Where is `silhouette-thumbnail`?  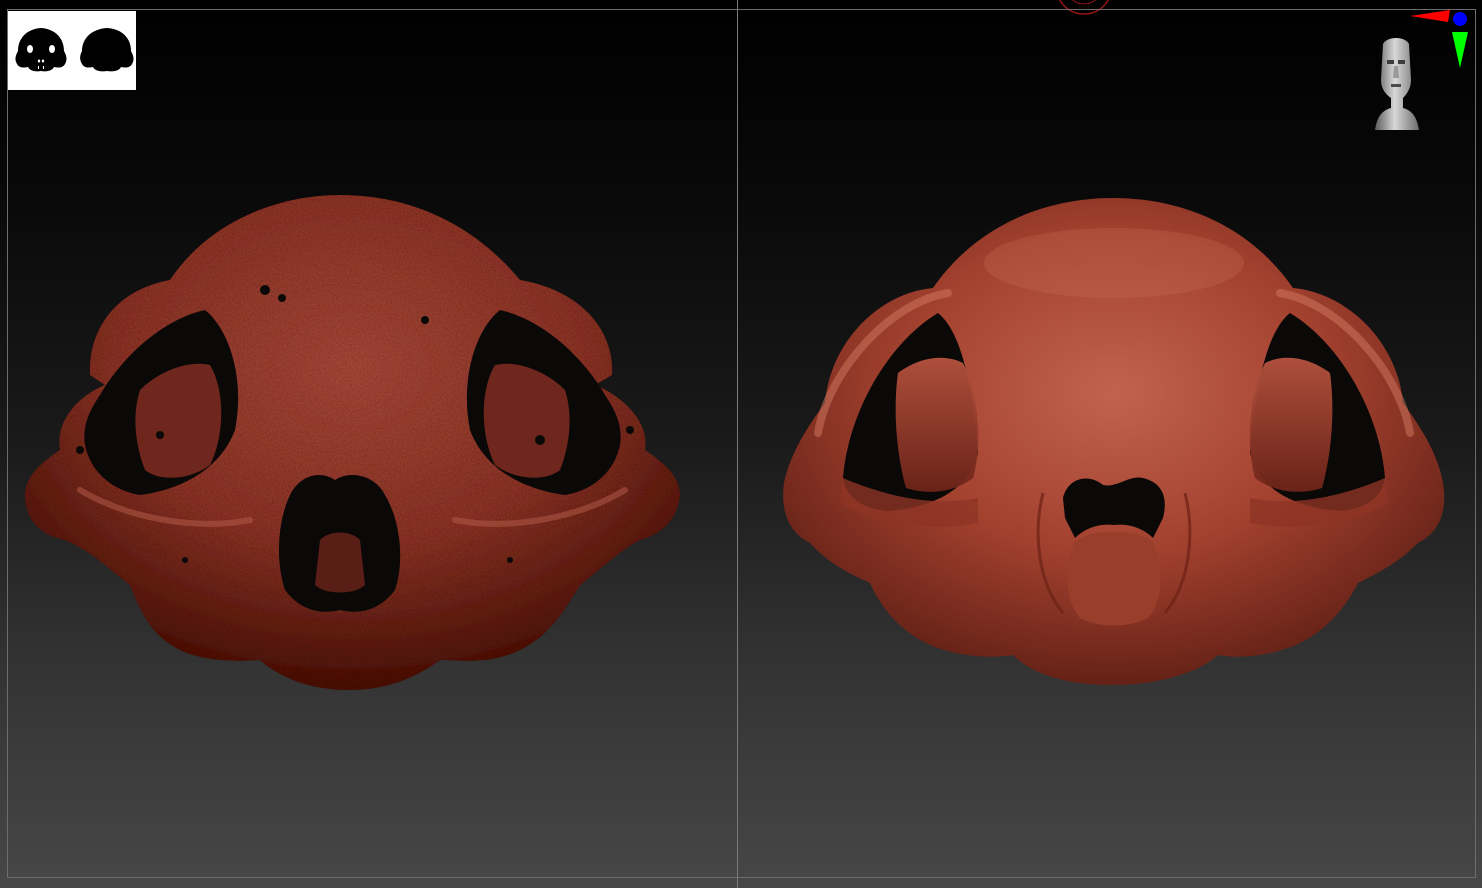
silhouette-thumbnail is located at coordinates (72, 50).